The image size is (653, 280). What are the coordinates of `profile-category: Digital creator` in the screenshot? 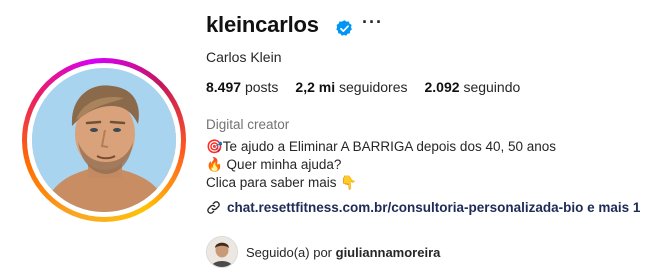 It's located at (248, 124).